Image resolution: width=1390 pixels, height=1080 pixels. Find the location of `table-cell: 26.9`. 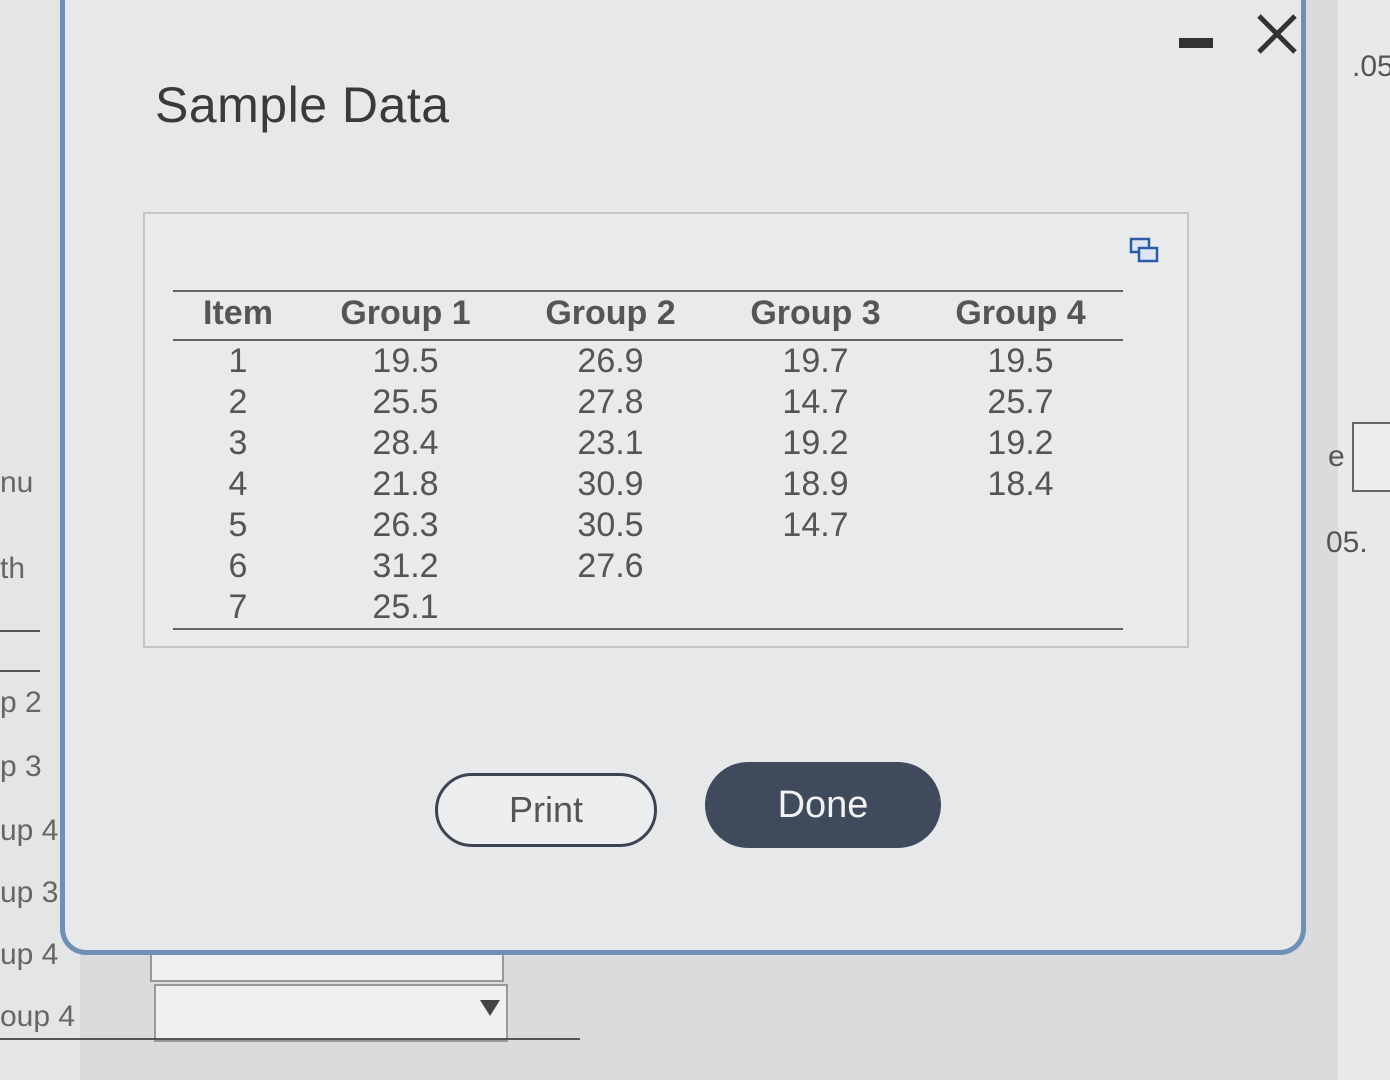

table-cell: 26.9 is located at coordinates (610, 361).